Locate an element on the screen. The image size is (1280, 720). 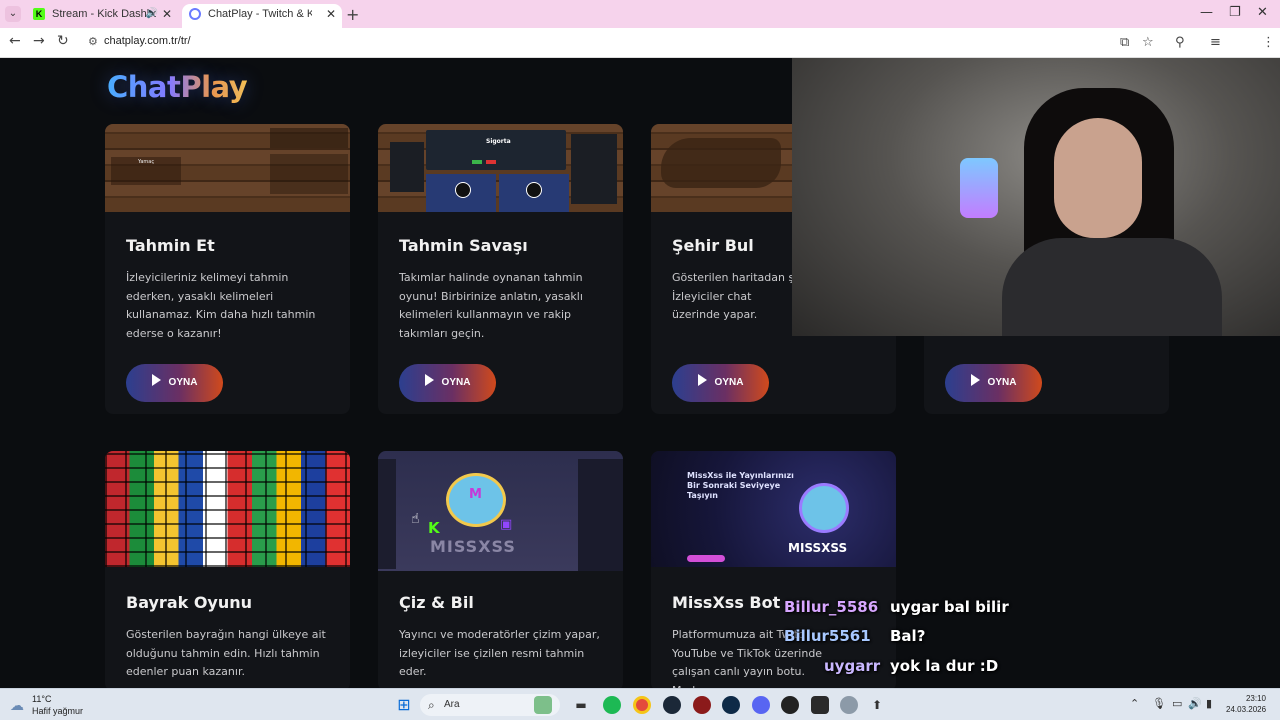
tray-chevron-icon: ⌃ is located at coordinates (1134, 703).